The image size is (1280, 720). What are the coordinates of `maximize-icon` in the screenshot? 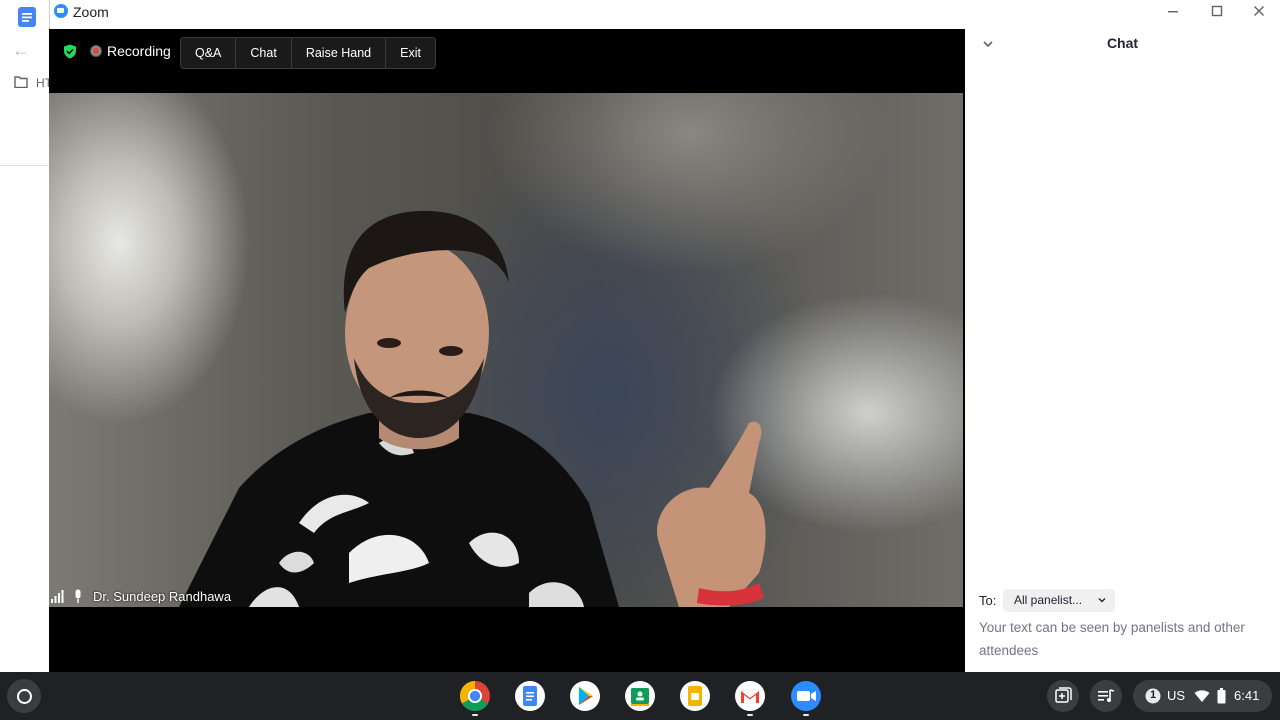 It's located at (1217, 11).